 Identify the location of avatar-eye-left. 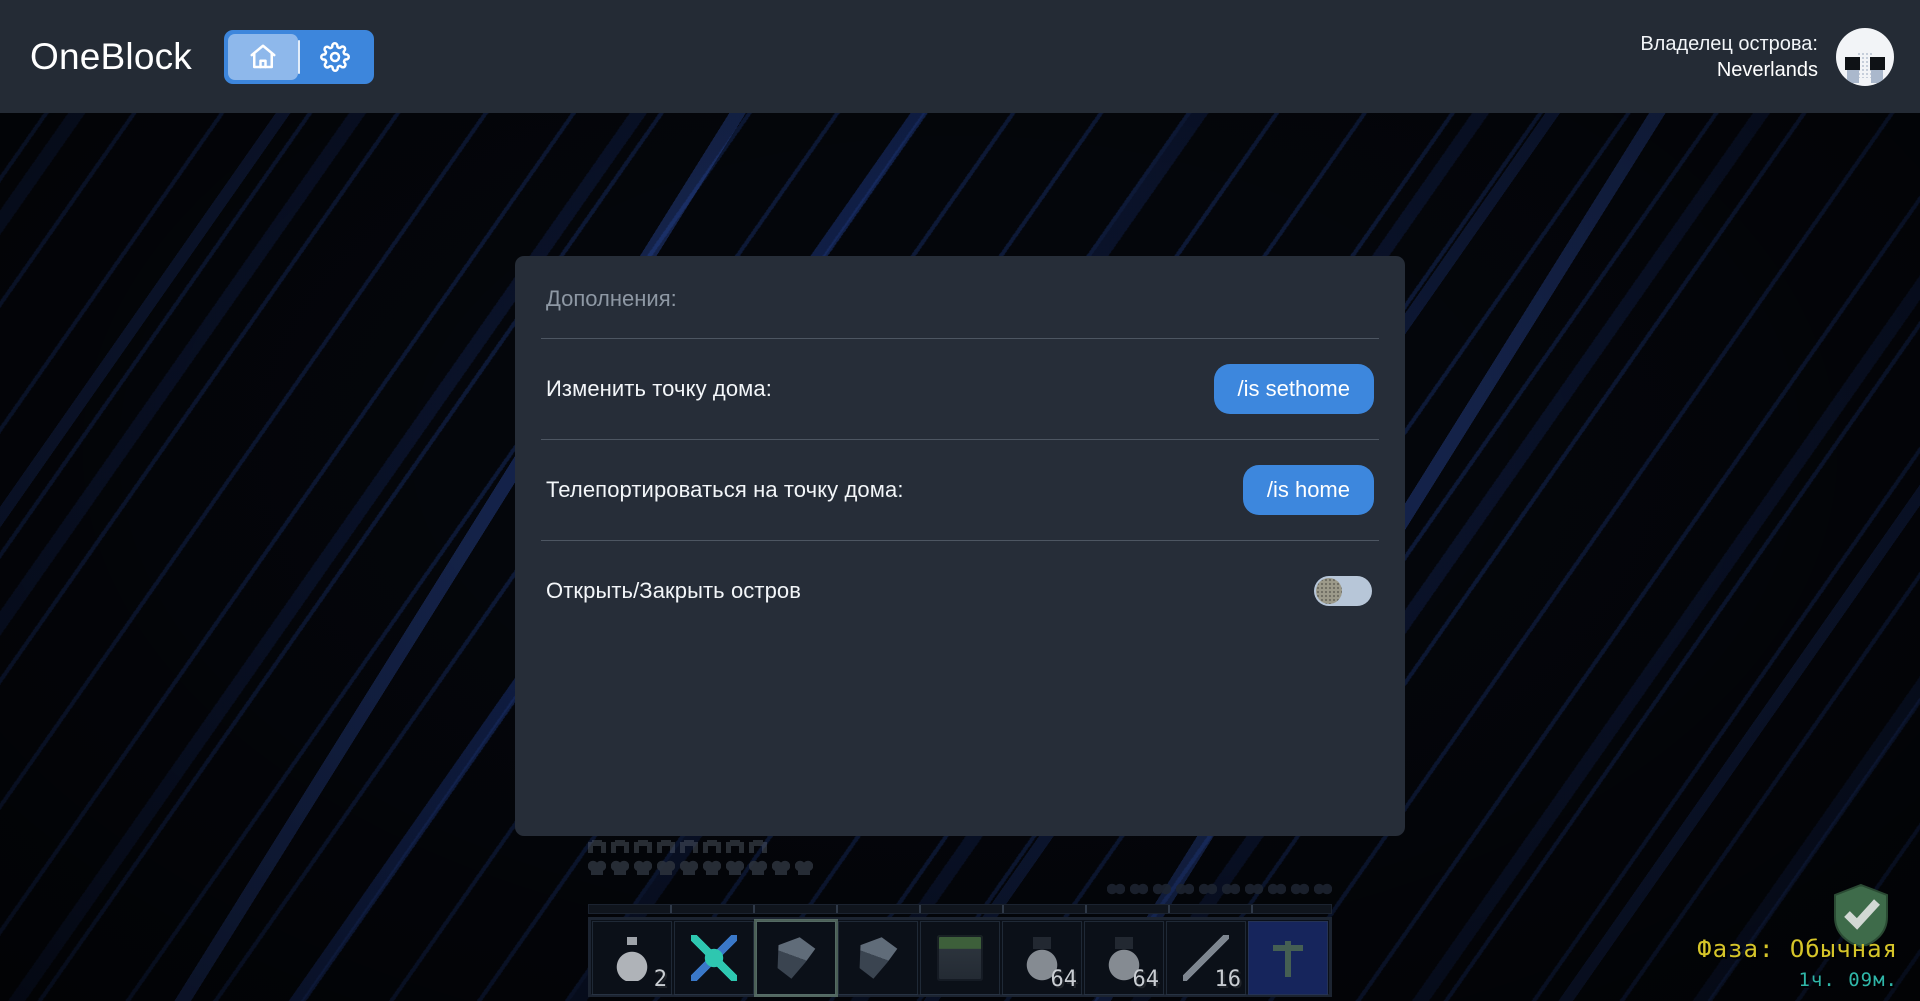
(1852, 63).